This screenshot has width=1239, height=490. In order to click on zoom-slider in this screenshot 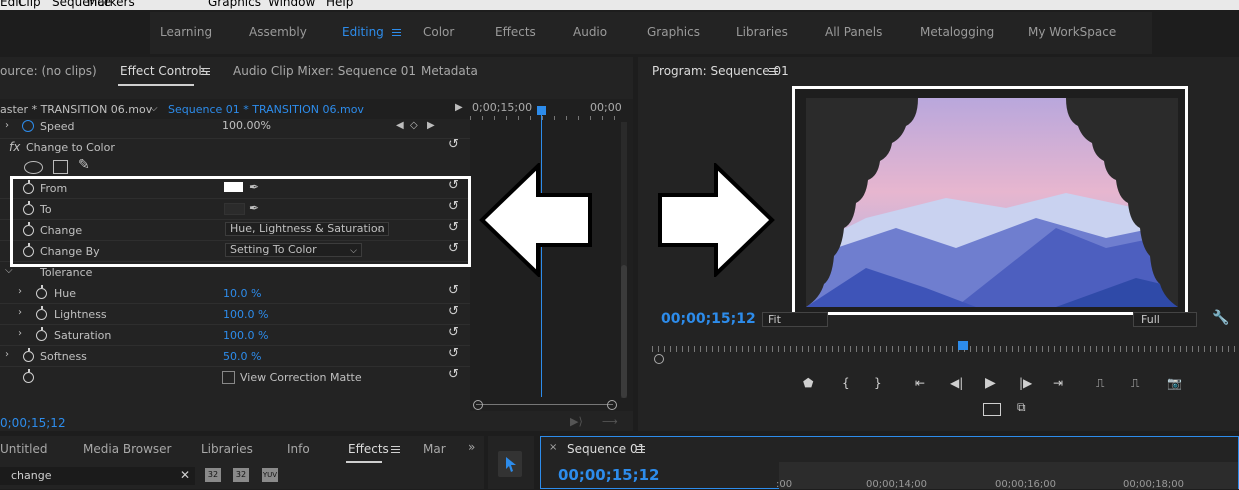, I will do `click(544, 404)`.